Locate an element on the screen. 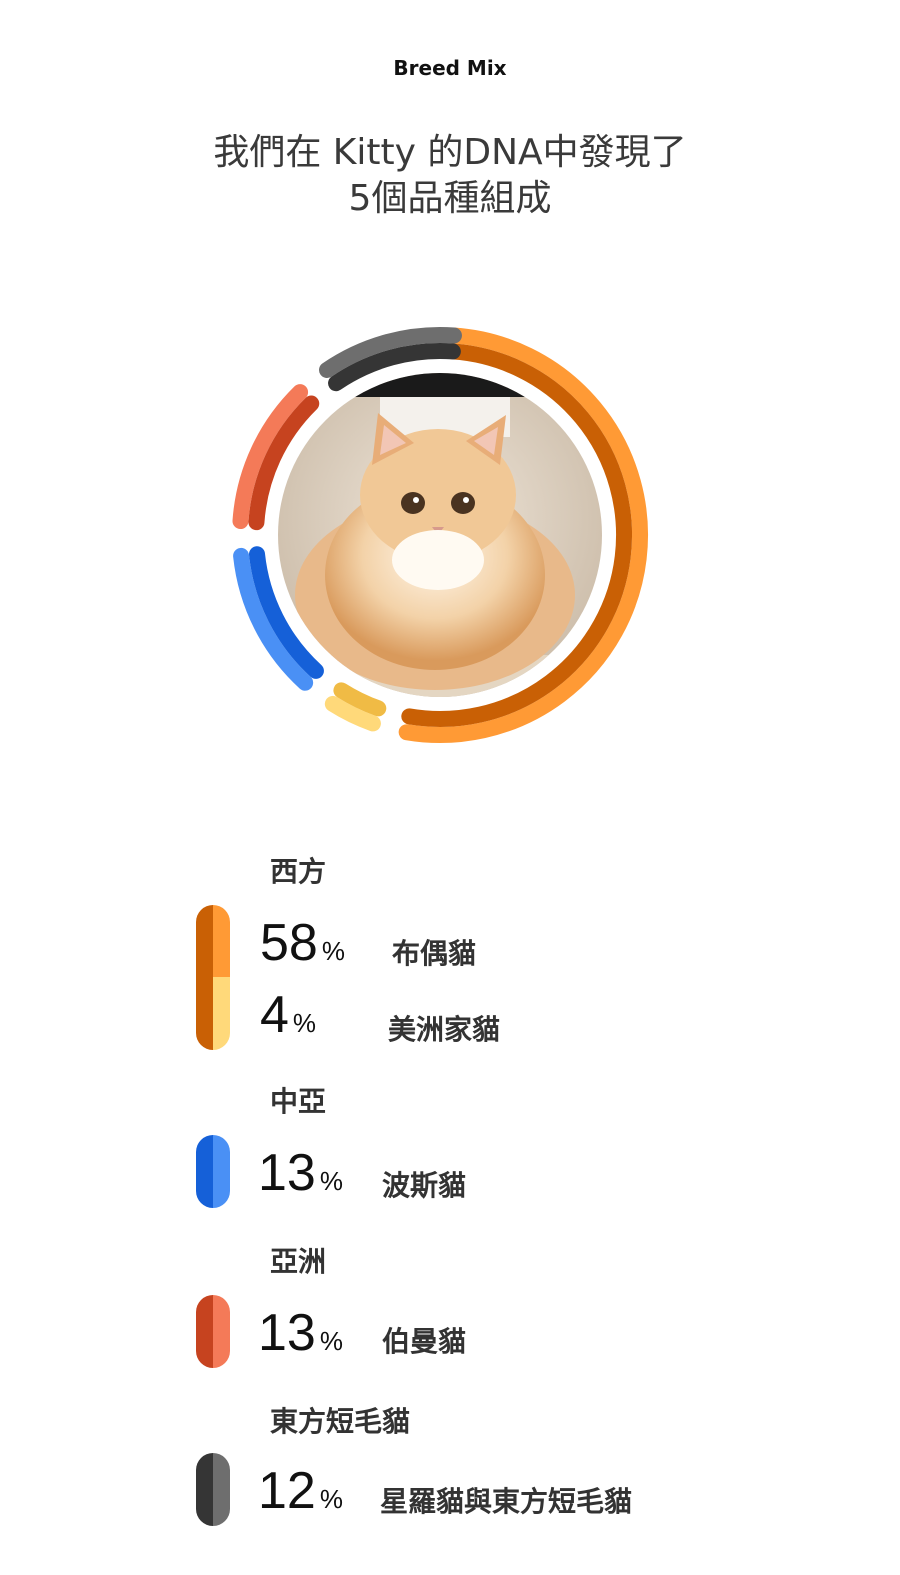  ragdoll-color-segment is located at coordinates (213, 941).